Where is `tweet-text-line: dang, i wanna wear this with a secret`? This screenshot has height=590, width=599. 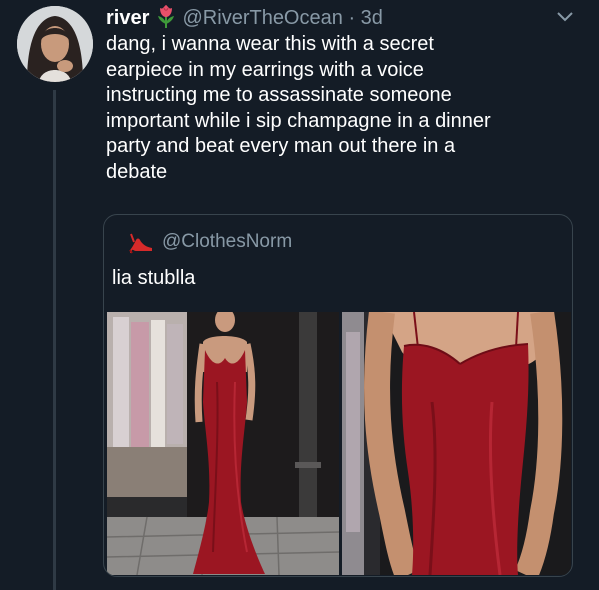 tweet-text-line: dang, i wanna wear this with a secret is located at coordinates (270, 44).